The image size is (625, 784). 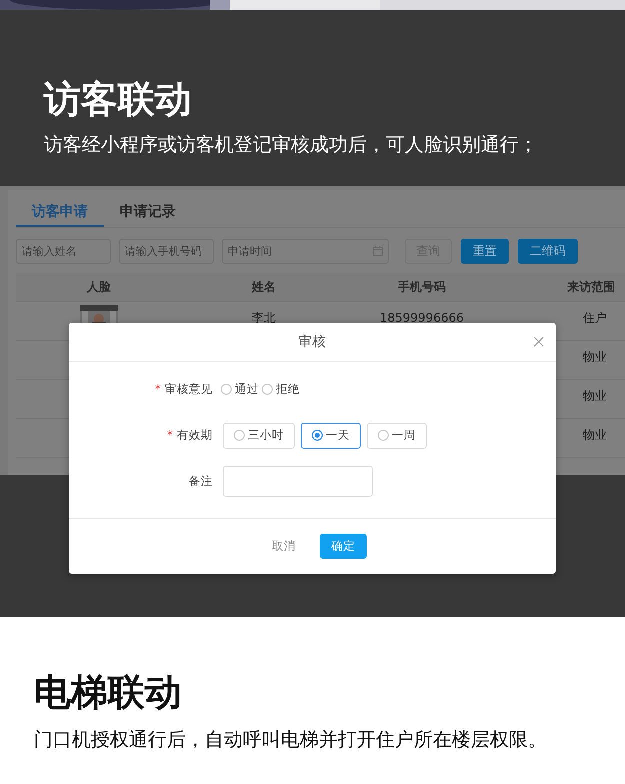 What do you see at coordinates (291, 145) in the screenshot?
I see `section-description: 访客经小程序或访客机登记审核成功后，可人脸识别通行；` at bounding box center [291, 145].